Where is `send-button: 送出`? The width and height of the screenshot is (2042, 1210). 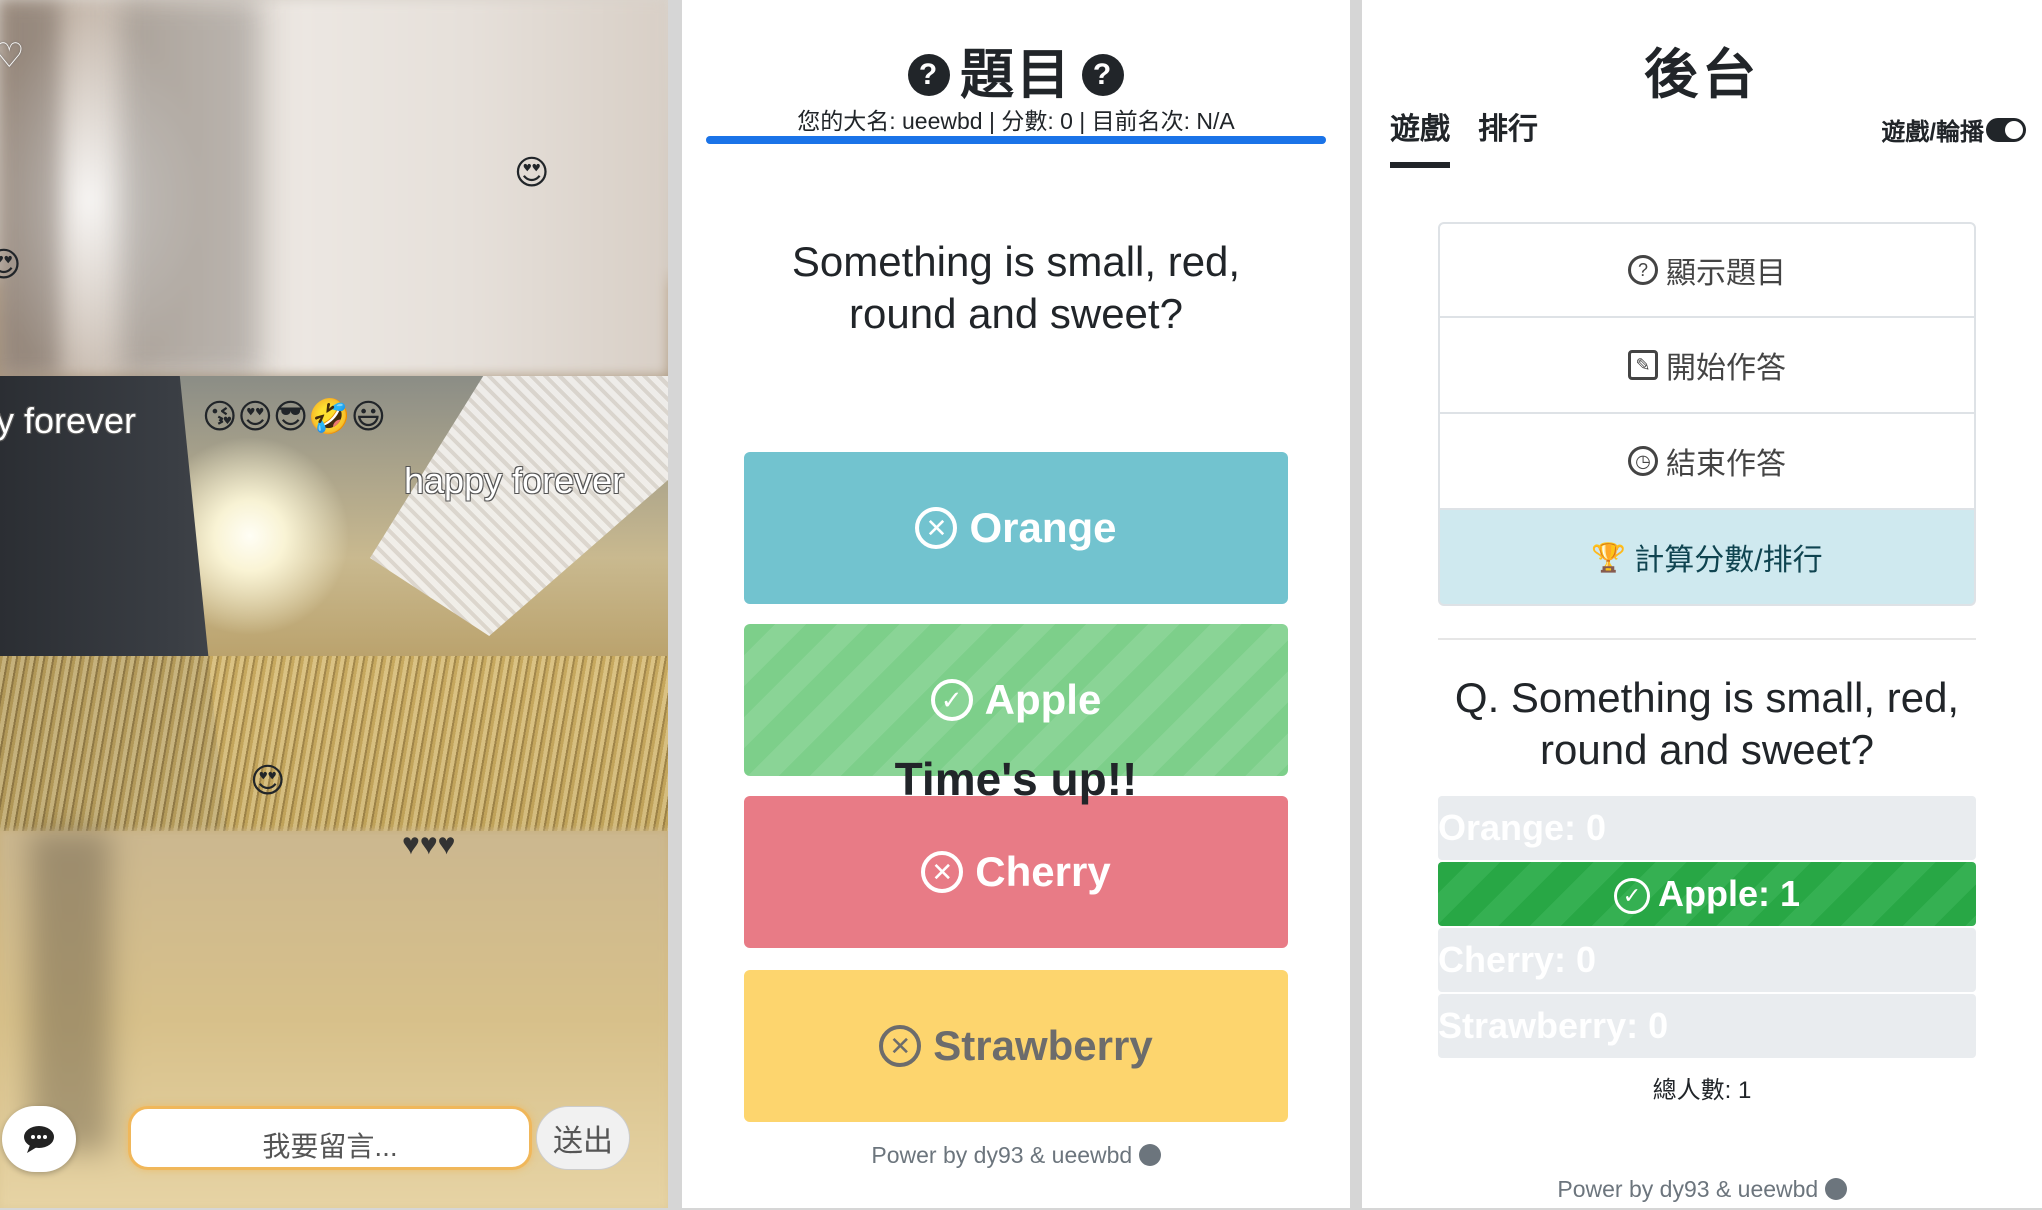 send-button: 送出 is located at coordinates (583, 1138).